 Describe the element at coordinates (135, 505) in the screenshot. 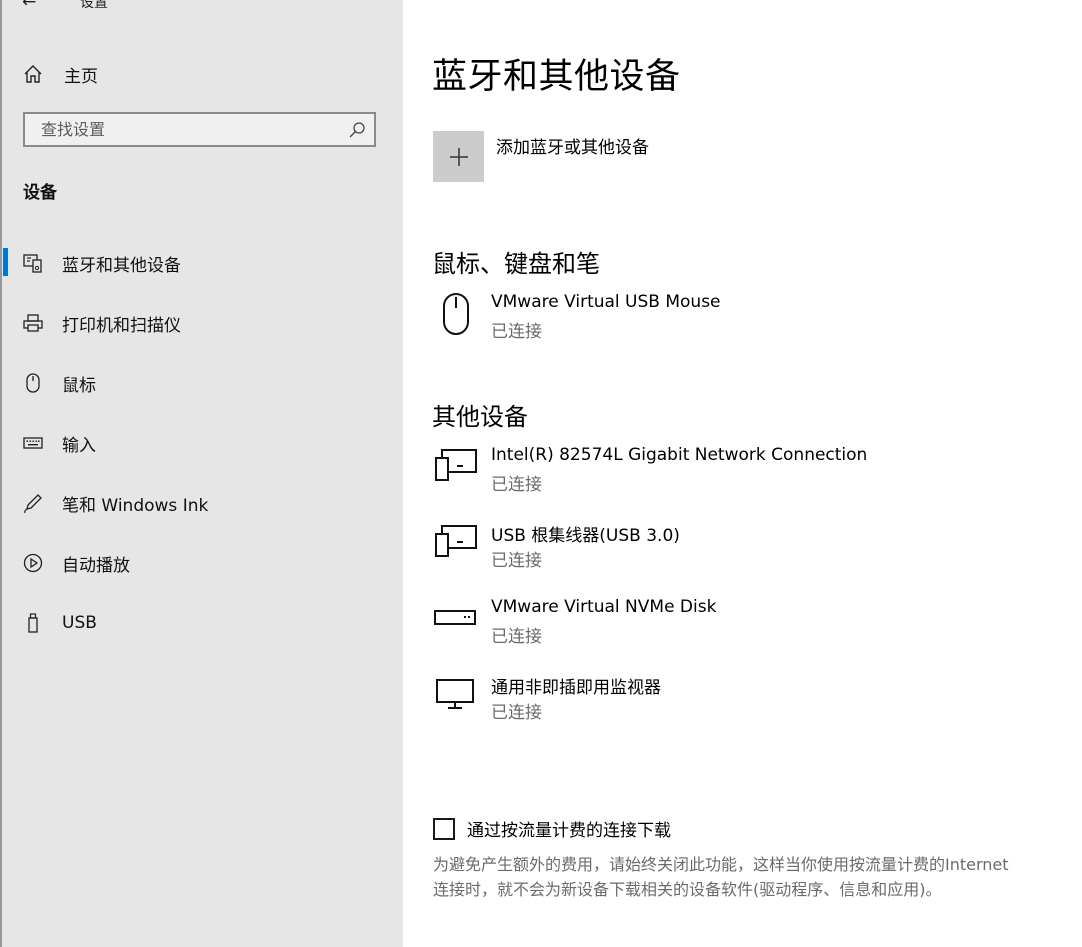

I see `sidebar-item-label: 笔和 Windows Ink` at that location.